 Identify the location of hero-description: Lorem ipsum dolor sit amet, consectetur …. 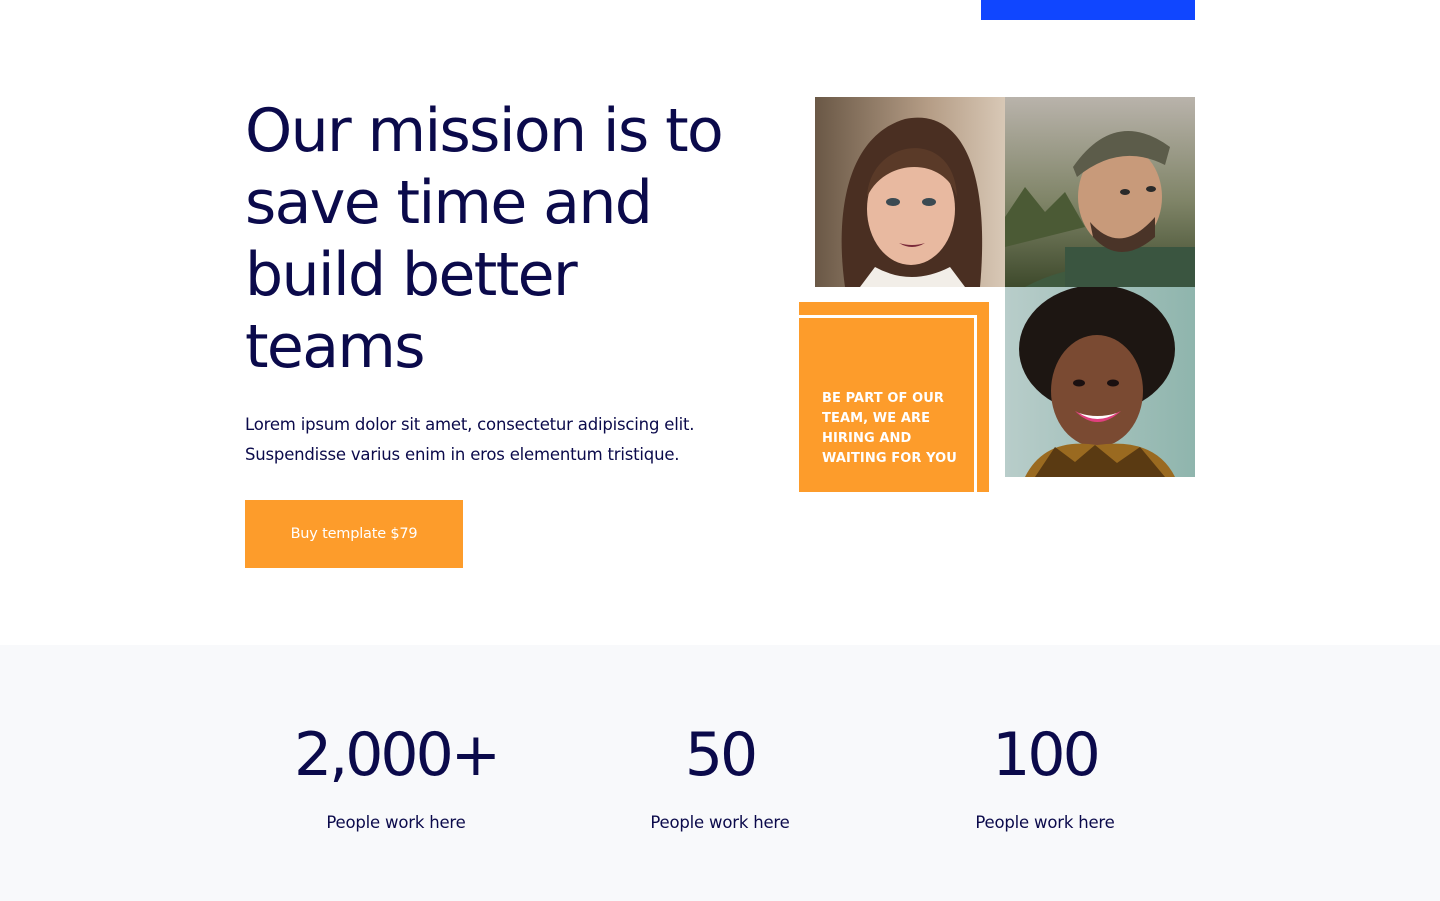
(470, 439).